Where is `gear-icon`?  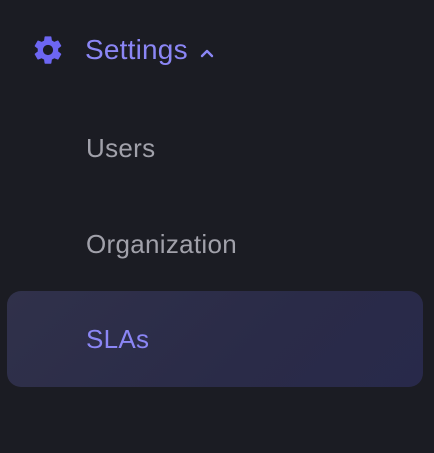 gear-icon is located at coordinates (48, 50).